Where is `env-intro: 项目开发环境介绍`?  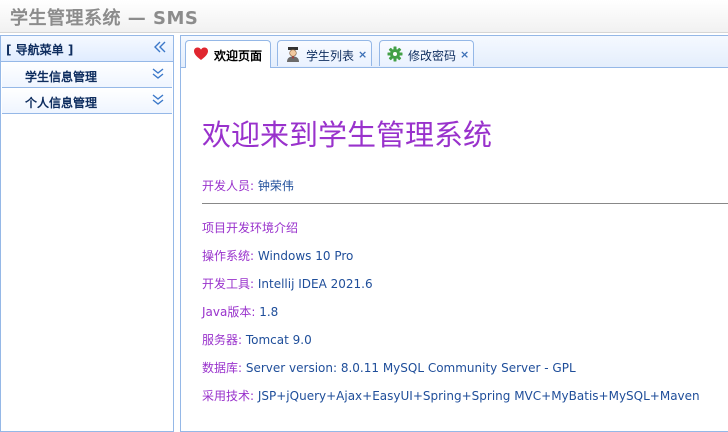 env-intro: 项目开发环境介绍 is located at coordinates (250, 228).